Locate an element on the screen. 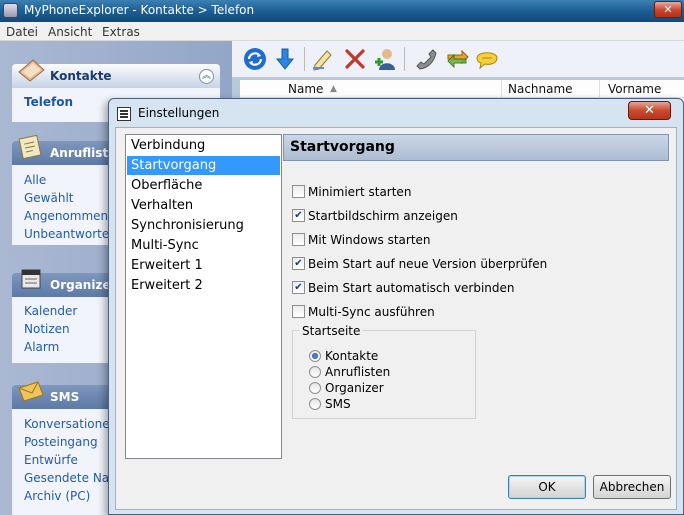 The image size is (684, 515). app-icon is located at coordinates (10, 10).